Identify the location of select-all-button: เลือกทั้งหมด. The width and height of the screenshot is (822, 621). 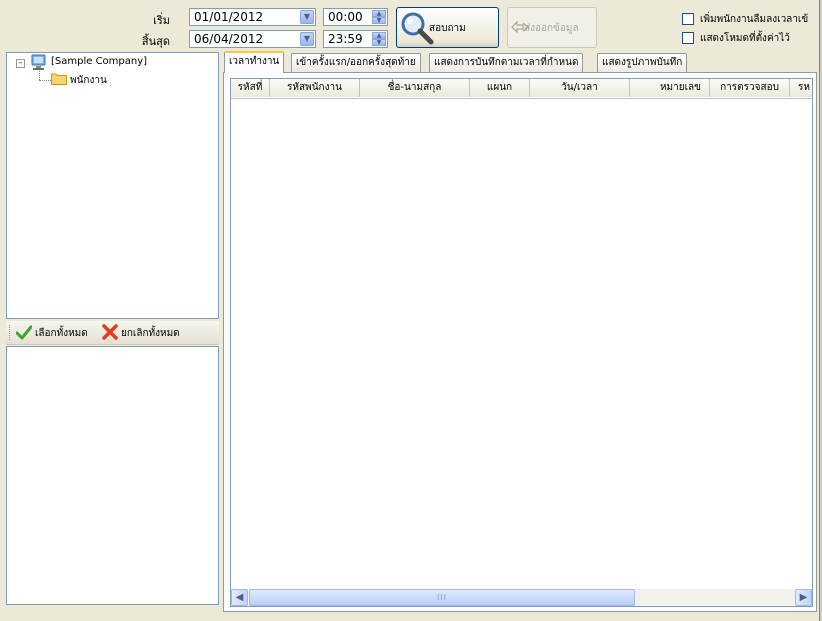
(61, 333).